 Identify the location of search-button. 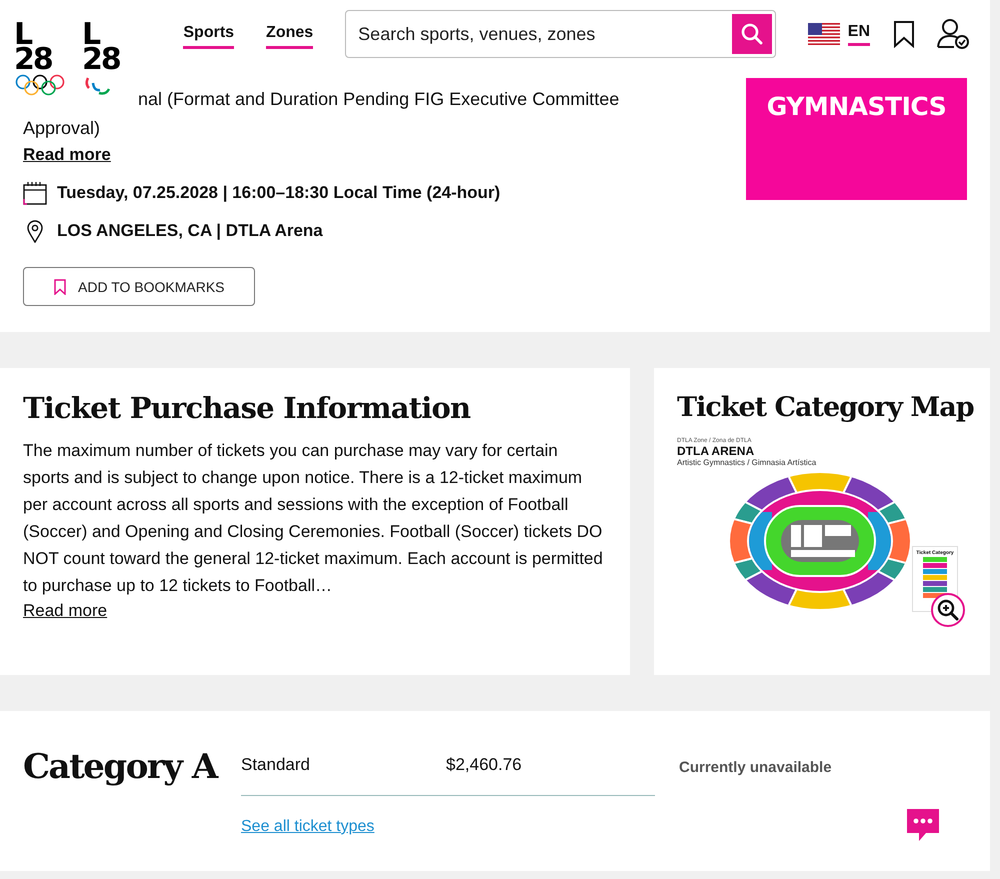
(752, 34).